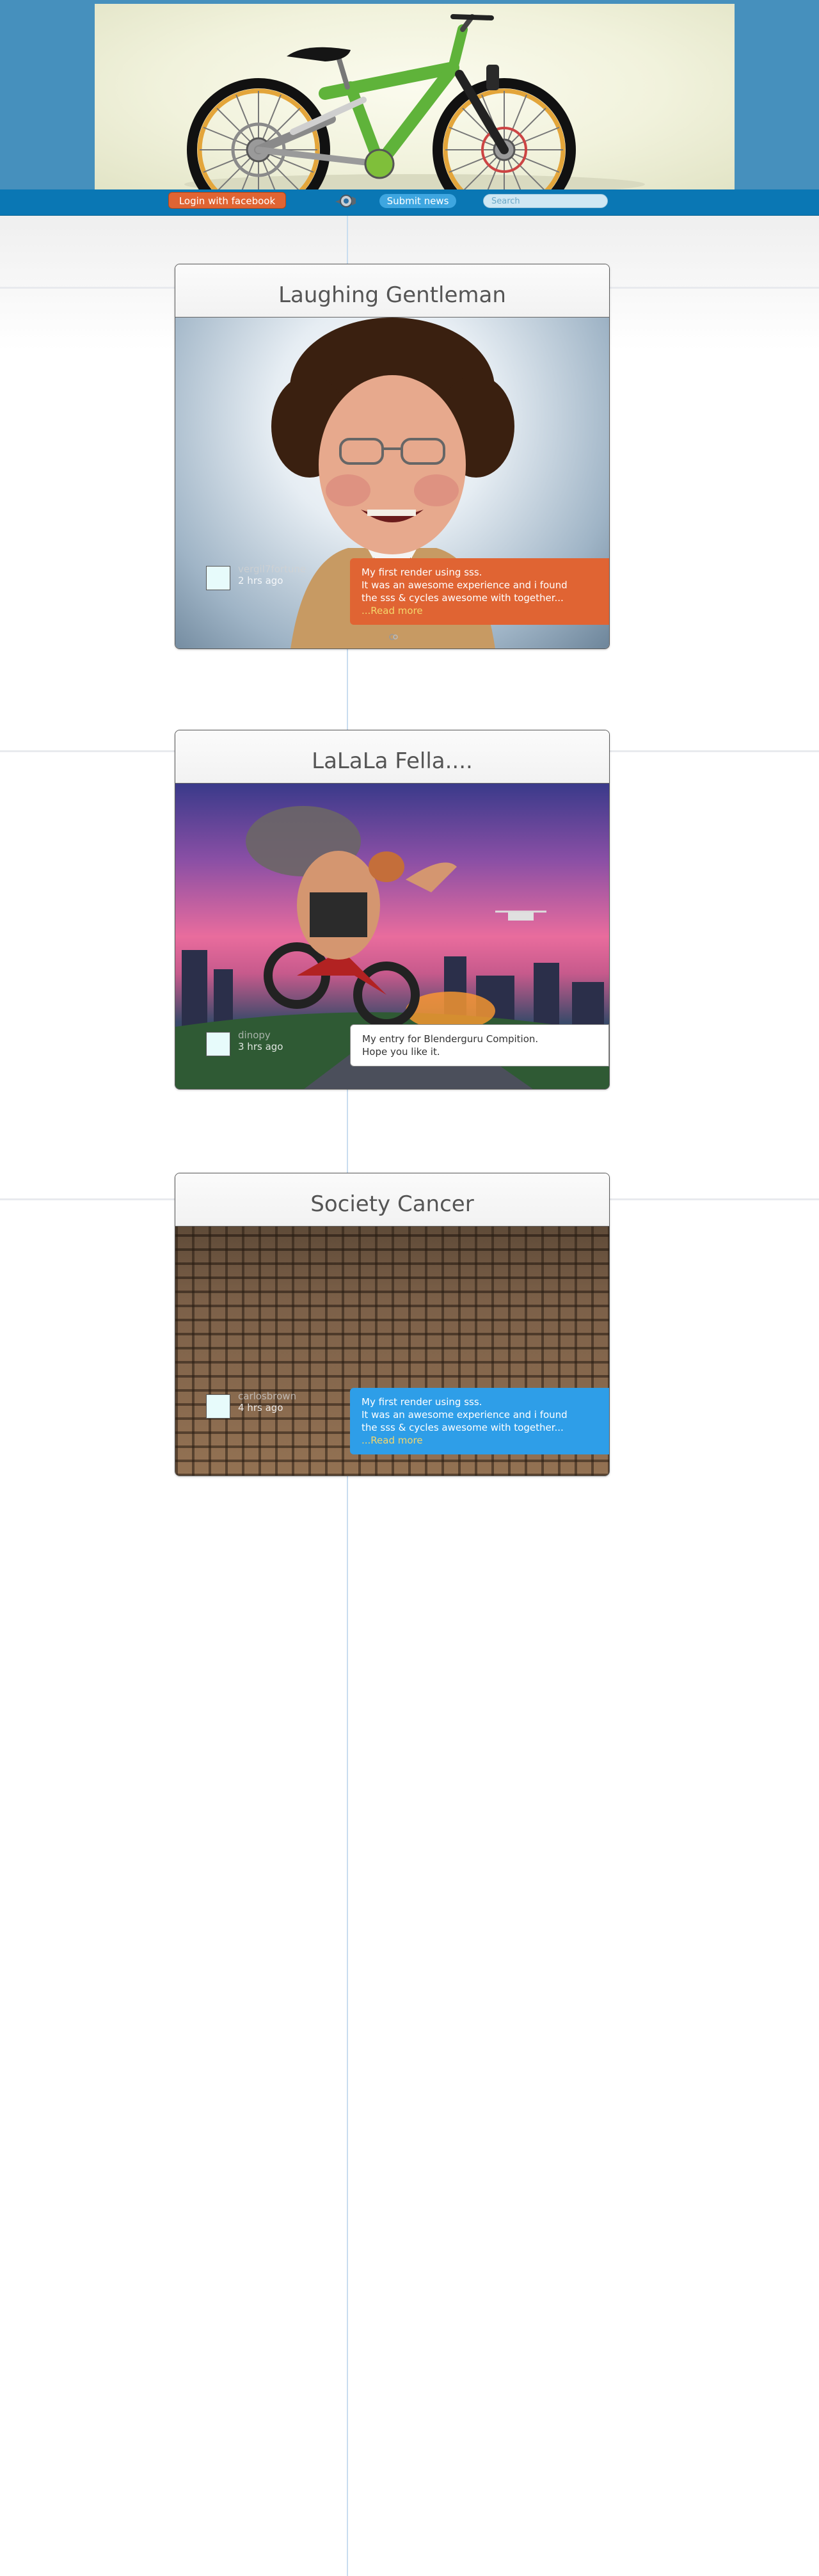  I want to click on post-meta: vergil7fortune 2 hrs ago, so click(272, 574).